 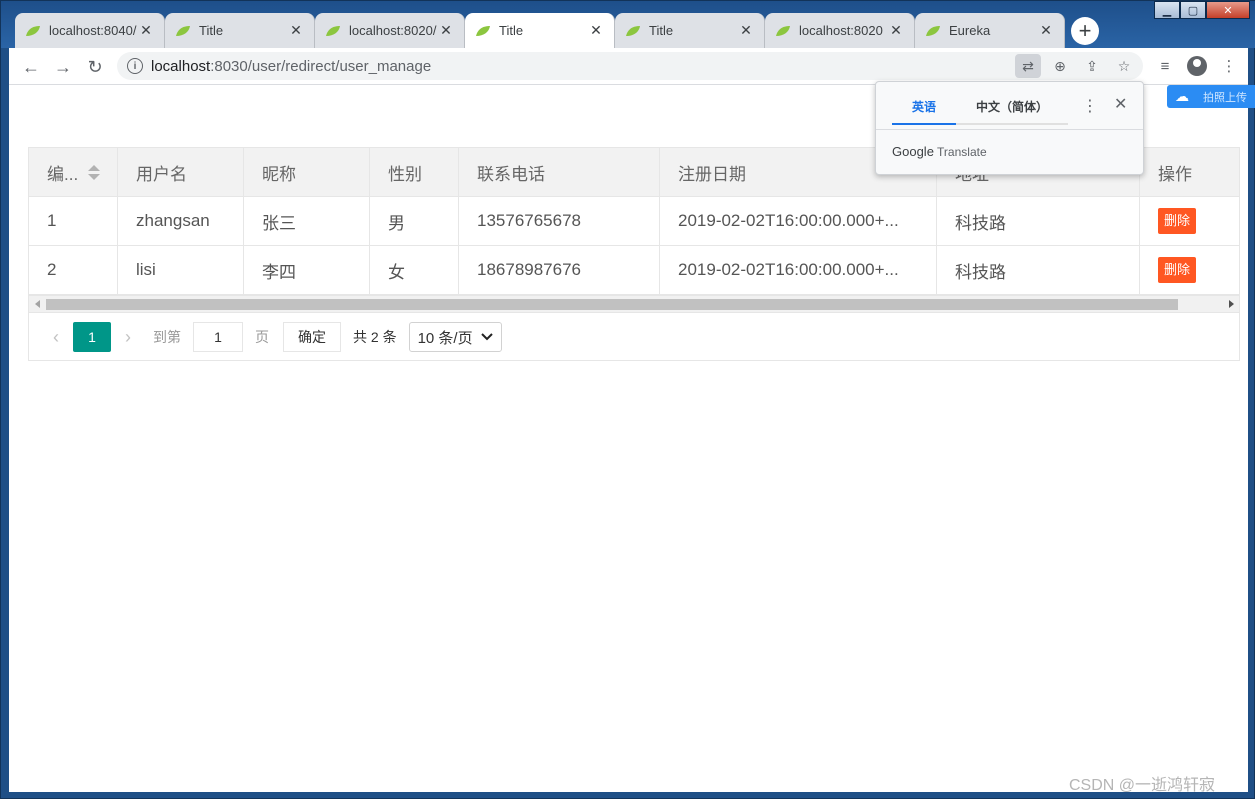 I want to click on minimize-button: ▁, so click(x=1167, y=10).